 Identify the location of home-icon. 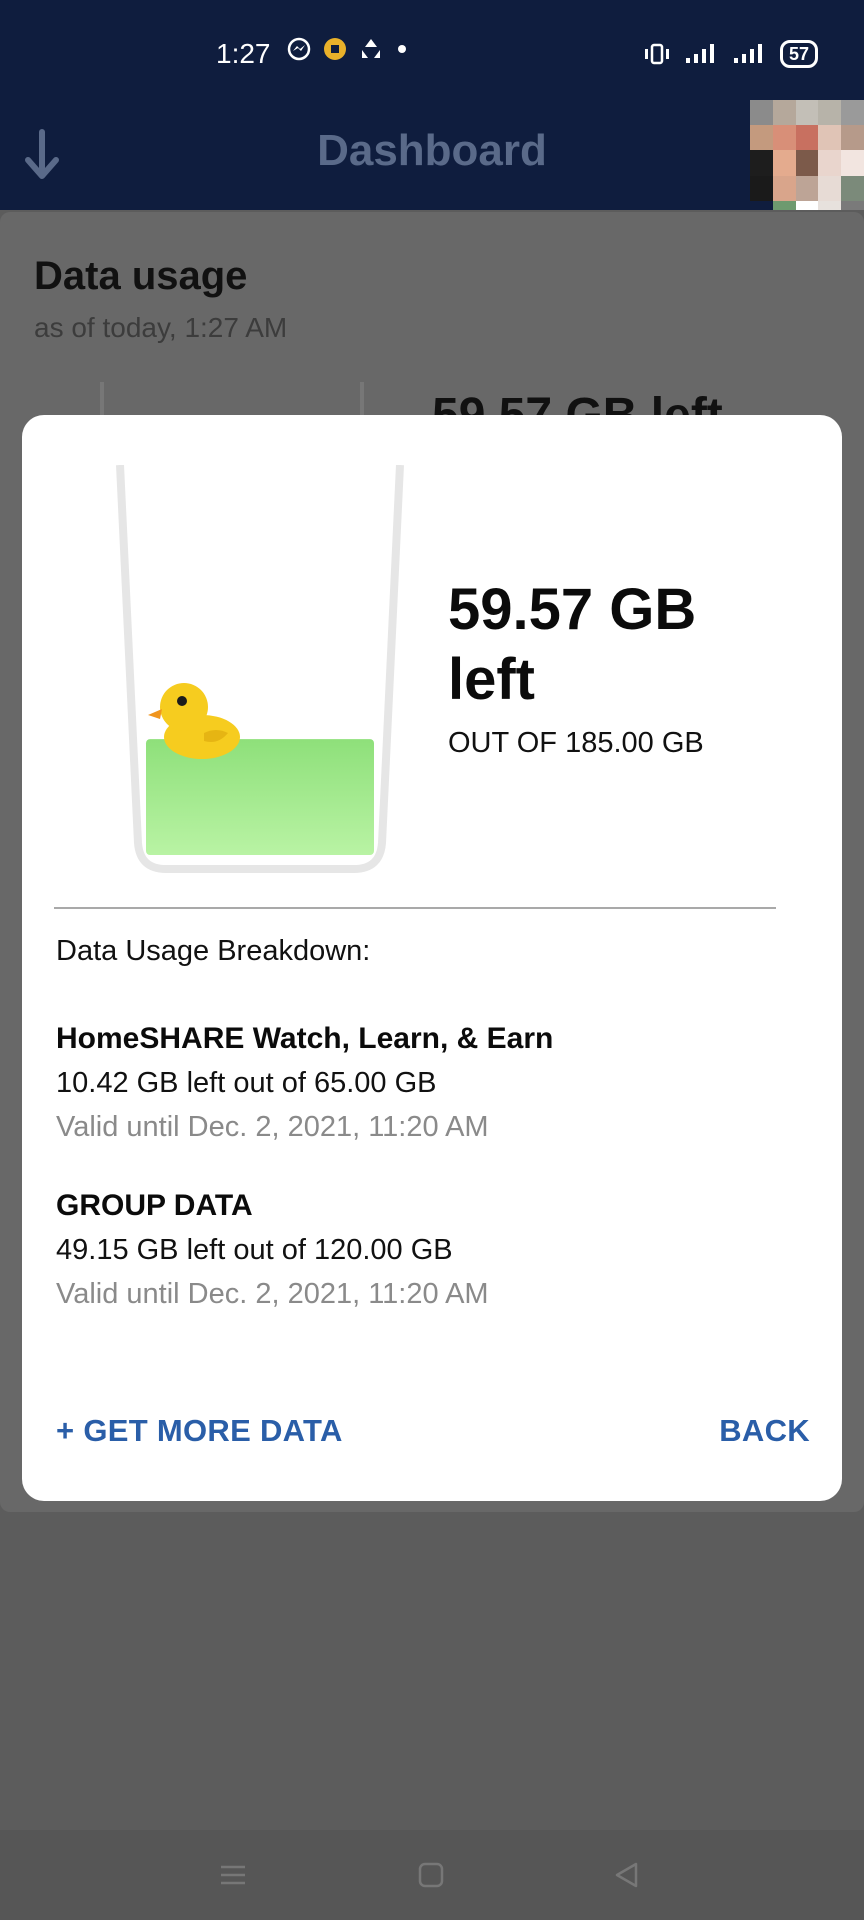
(431, 1875).